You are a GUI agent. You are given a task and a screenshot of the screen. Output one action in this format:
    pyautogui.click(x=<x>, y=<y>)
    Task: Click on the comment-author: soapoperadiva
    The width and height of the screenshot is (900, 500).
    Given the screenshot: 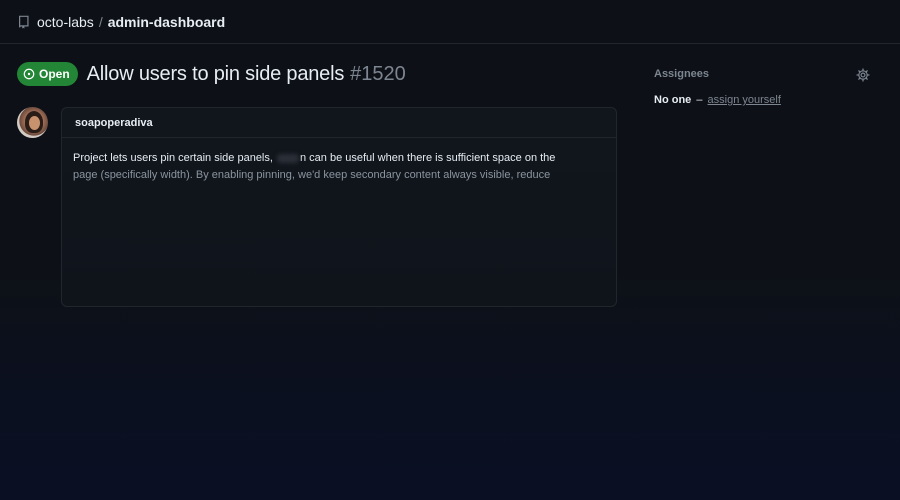 What is the action you would take?
    pyautogui.click(x=339, y=123)
    